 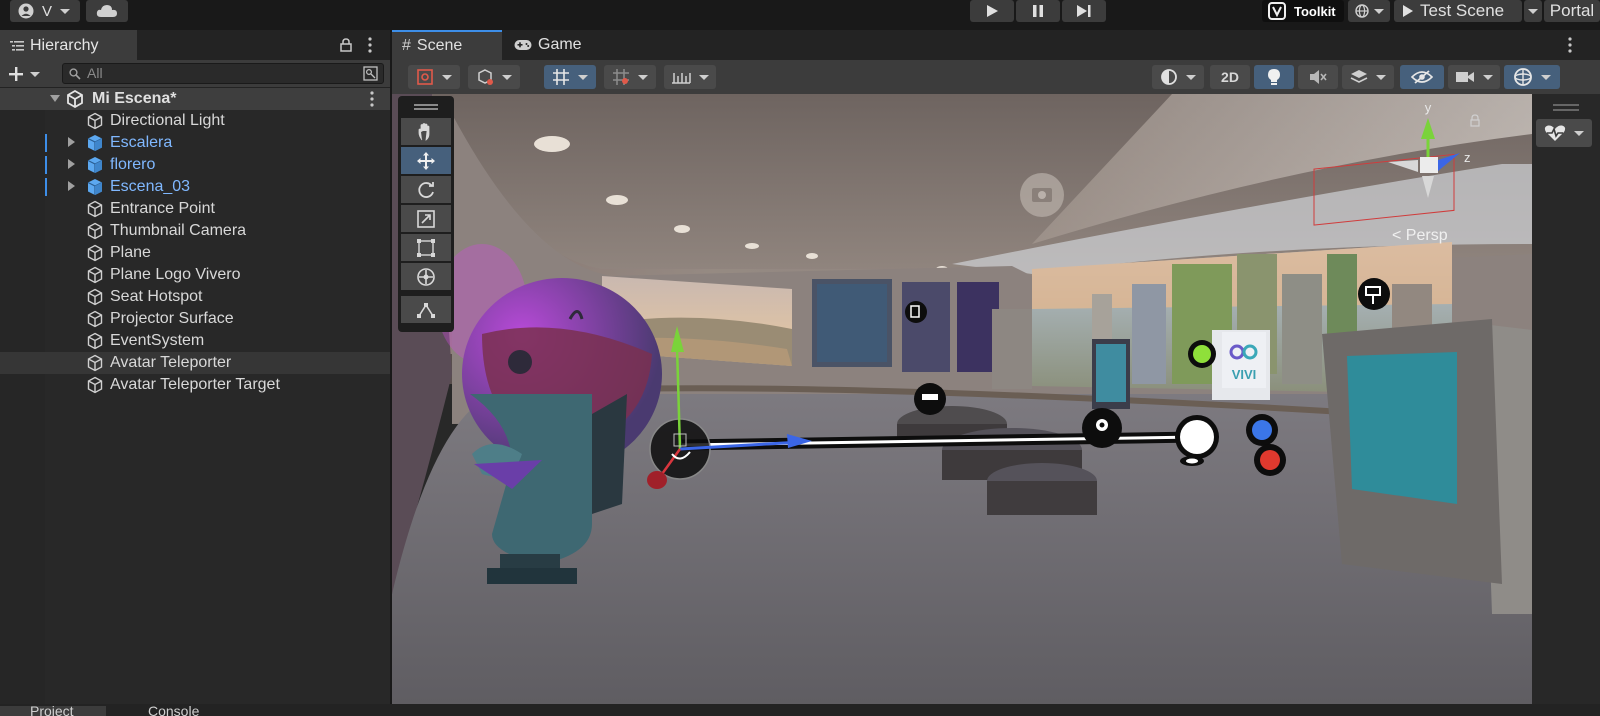 I want to click on hierarchy-item-label: Thumbnail Camera, so click(x=178, y=230).